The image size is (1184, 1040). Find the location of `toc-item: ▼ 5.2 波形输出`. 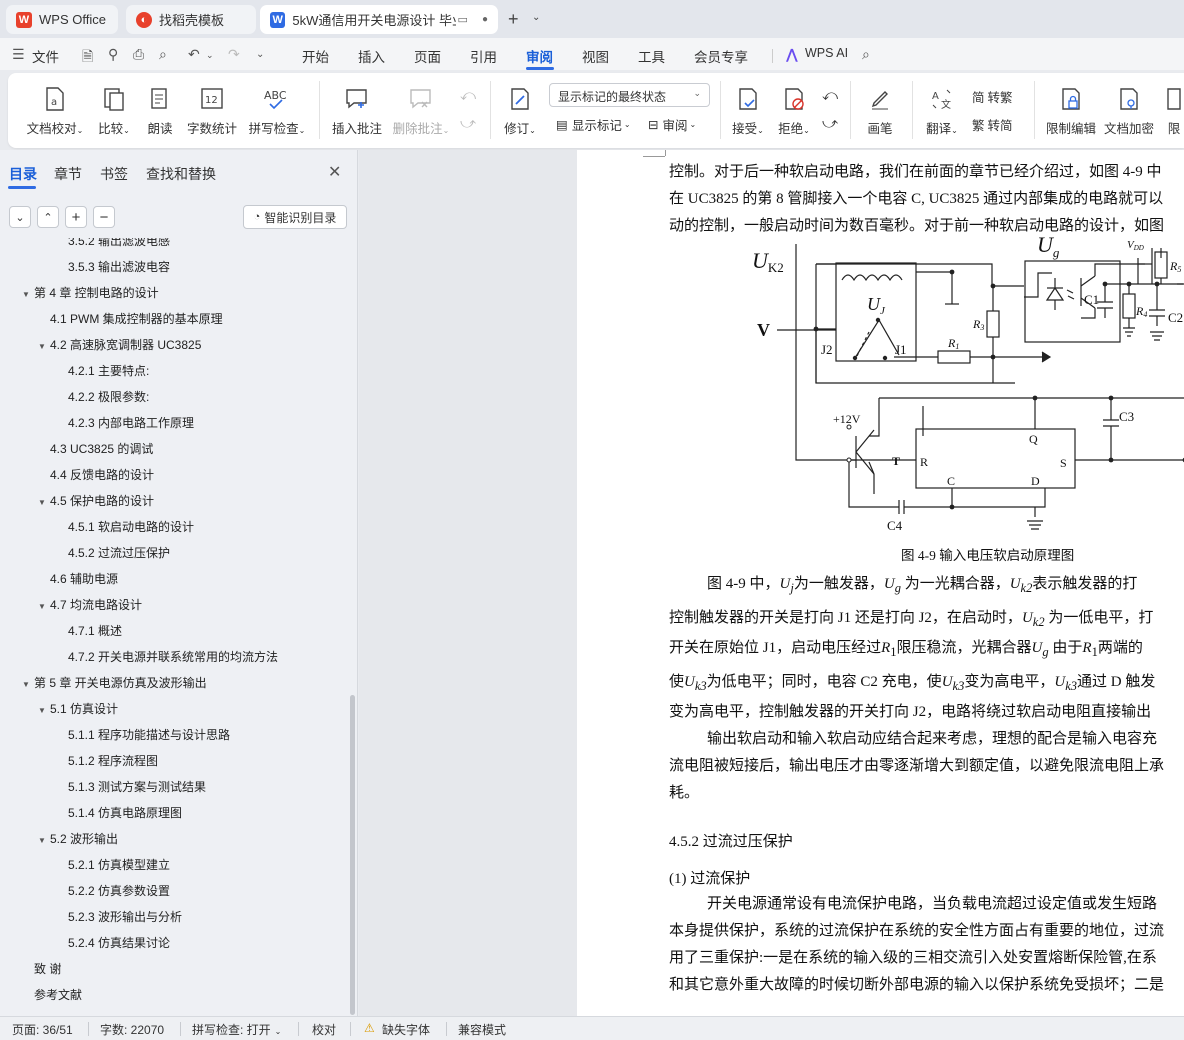

toc-item: ▼ 5.2 波形输出 is located at coordinates (78, 838).